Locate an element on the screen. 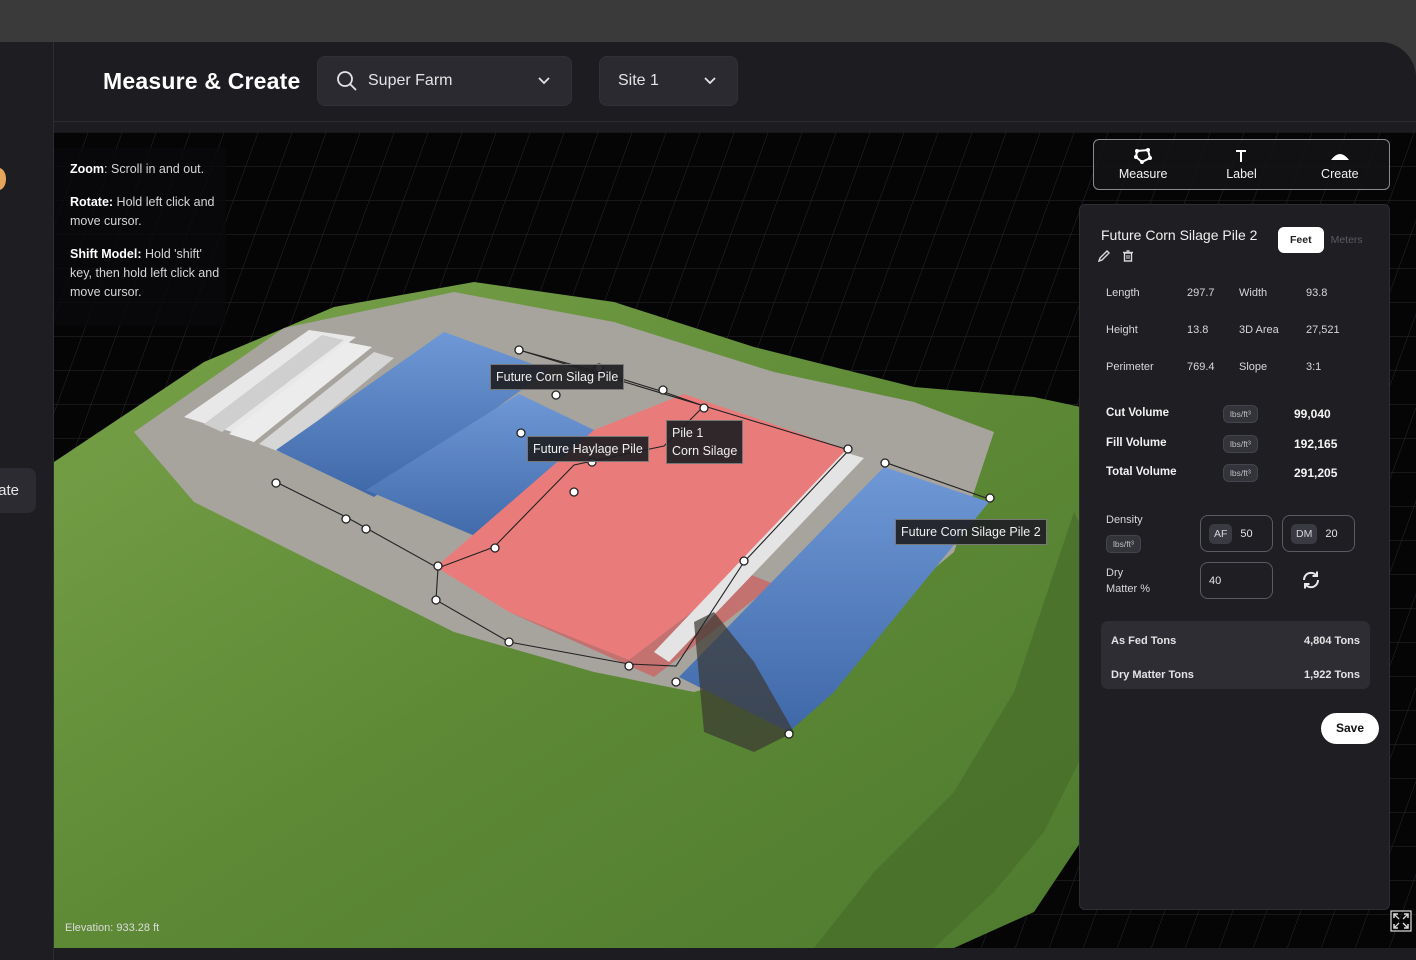 Image resolution: width=1416 pixels, height=960 pixels. dry-matter-tons-label: Dry Matter Tons is located at coordinates (1152, 675).